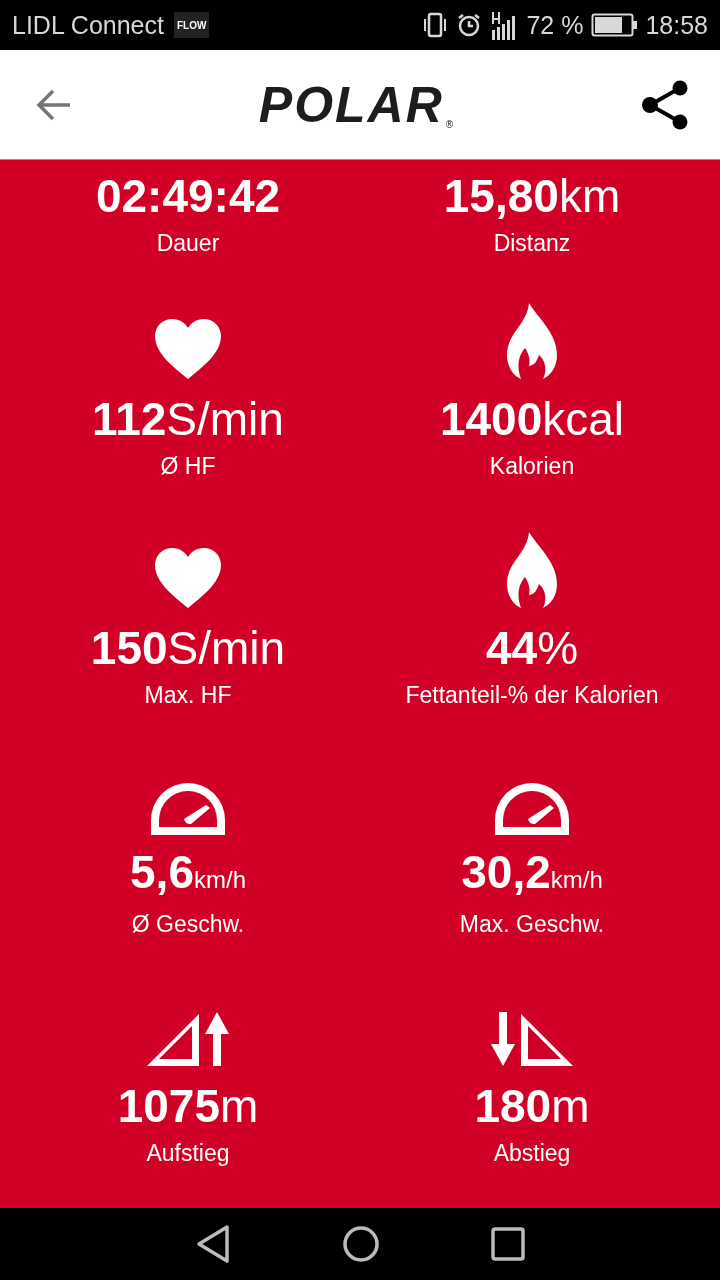 The image size is (720, 1280). Describe the element at coordinates (555, 25) in the screenshot. I see `battery-percent: 72 %` at that location.